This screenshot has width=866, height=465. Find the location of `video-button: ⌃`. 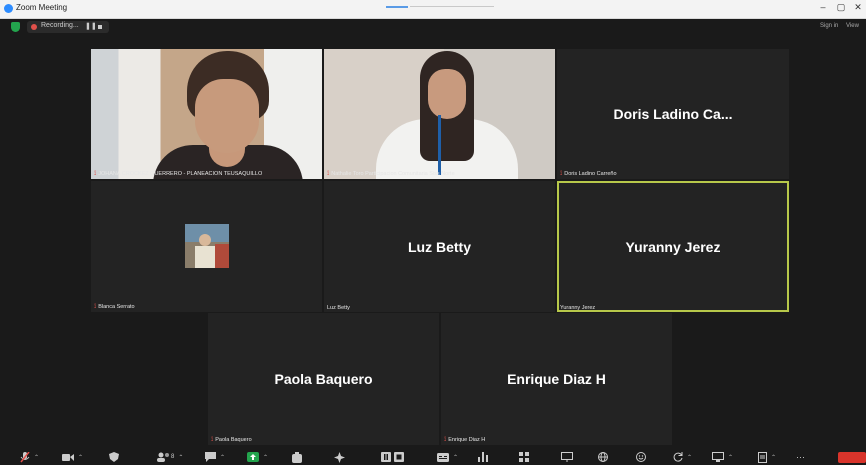

video-button: ⌃ is located at coordinates (72, 457).